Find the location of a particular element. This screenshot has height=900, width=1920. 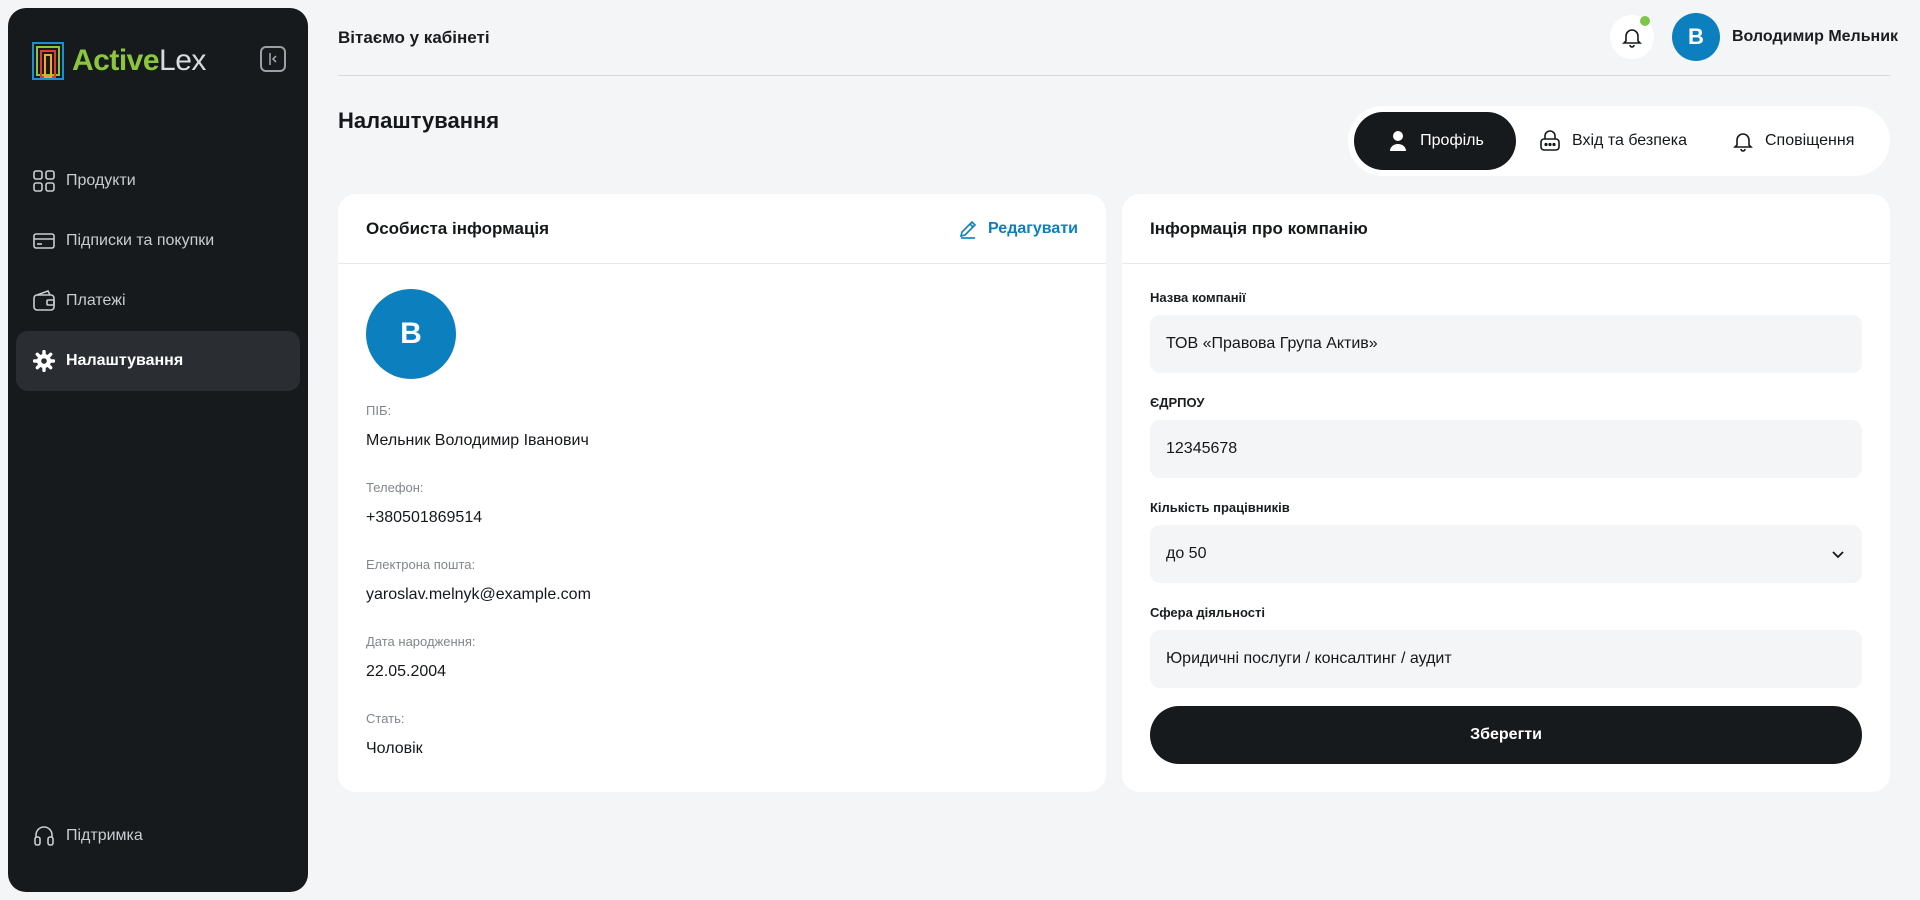

industry-label: Сфера діяльності is located at coordinates (1207, 612).